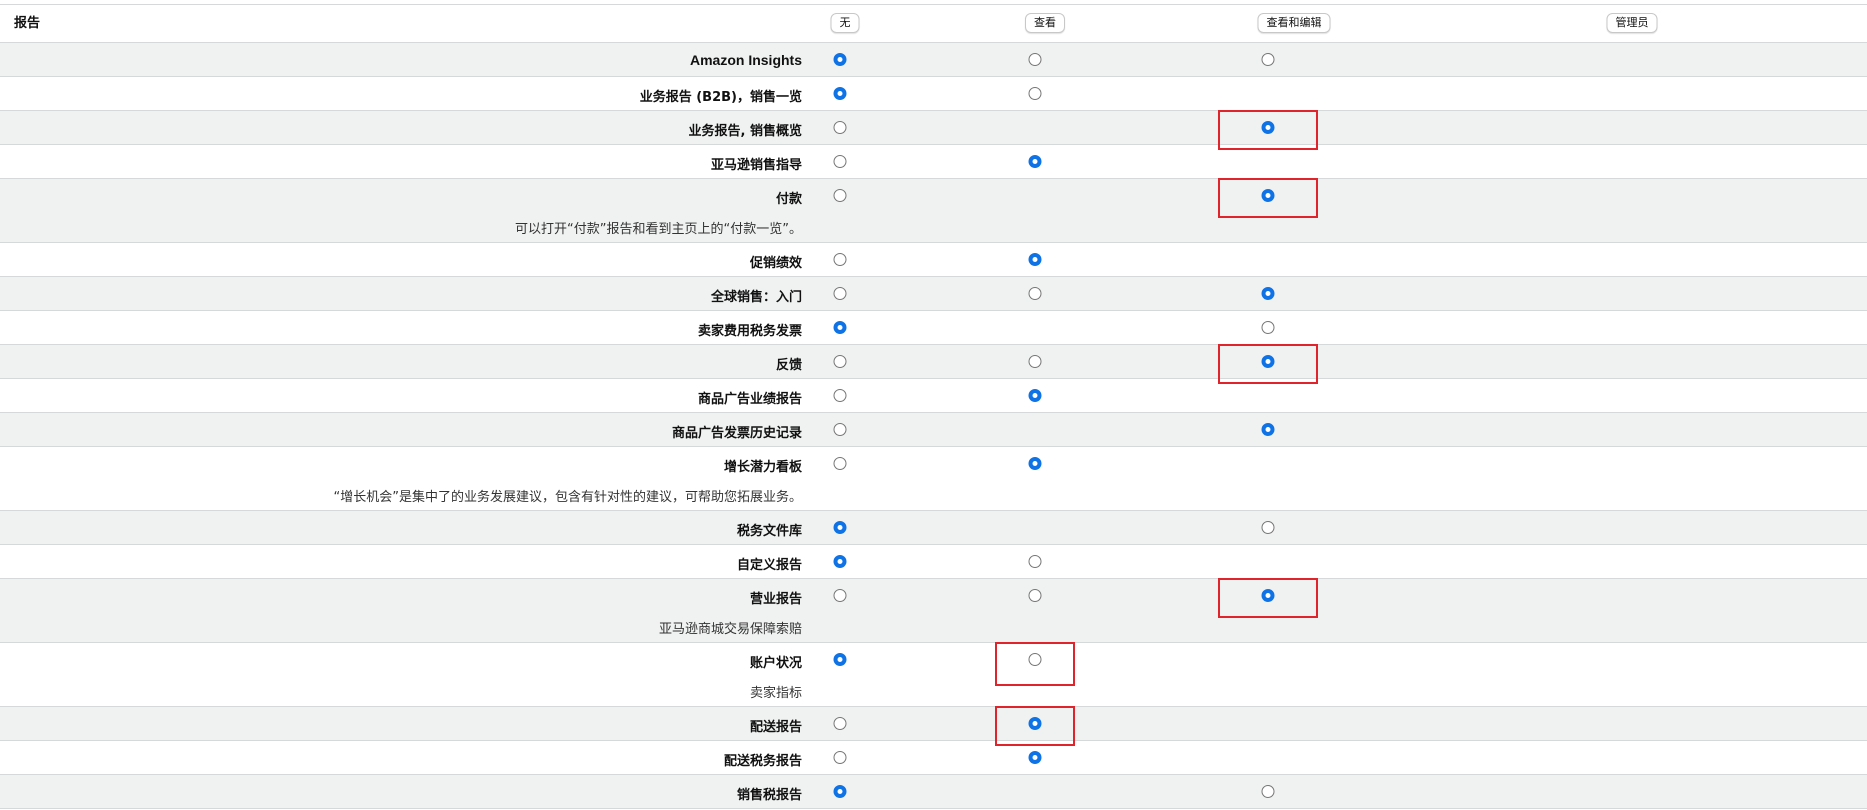  Describe the element at coordinates (933, 60) in the screenshot. I see `table-row: Amazon Insights` at that location.